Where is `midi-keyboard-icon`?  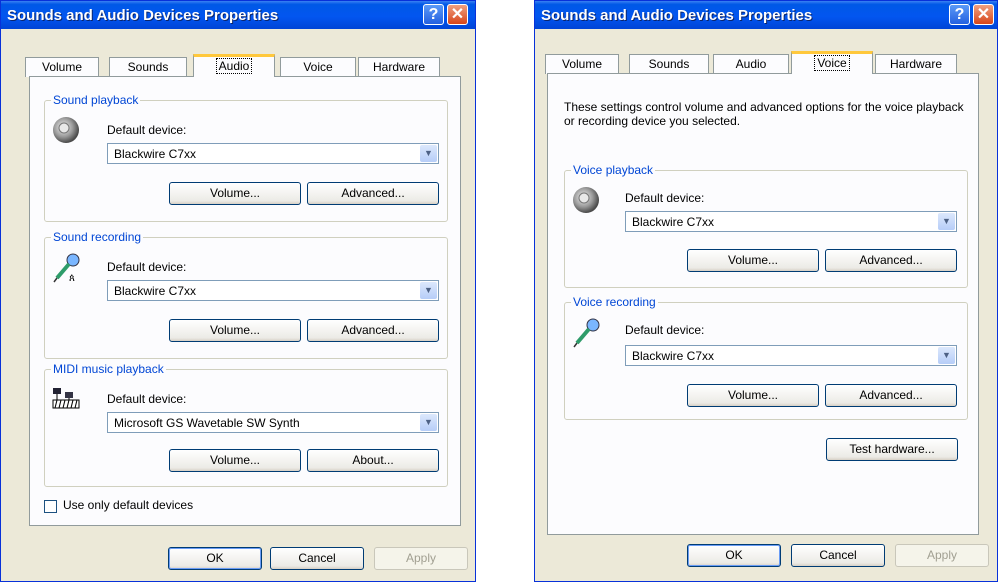 midi-keyboard-icon is located at coordinates (66, 398).